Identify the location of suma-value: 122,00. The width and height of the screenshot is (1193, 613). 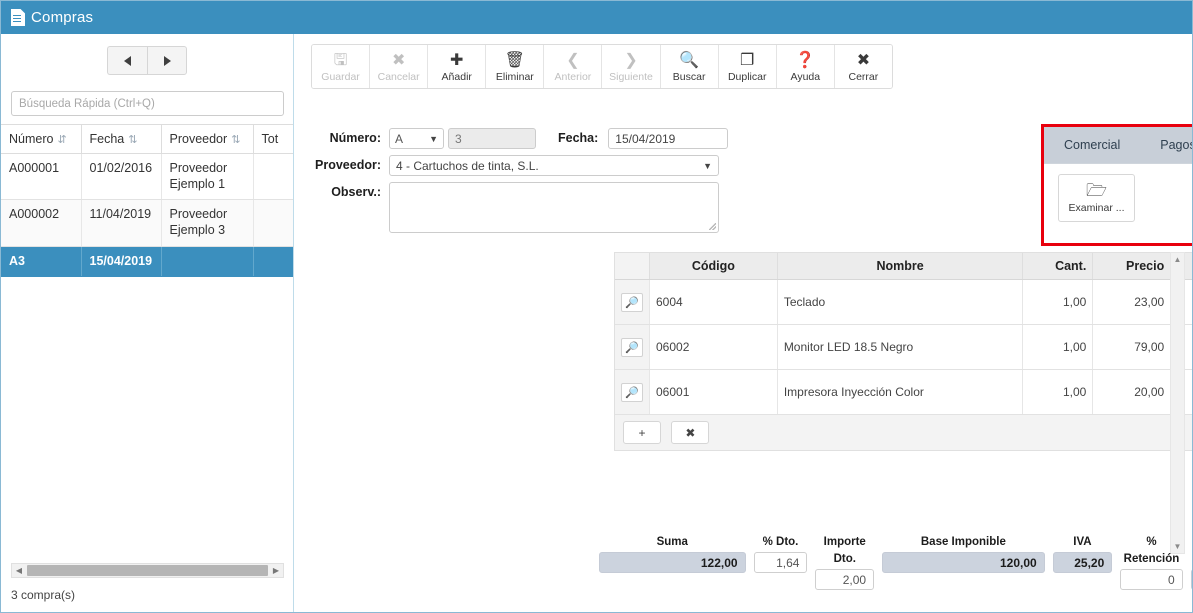
(672, 562).